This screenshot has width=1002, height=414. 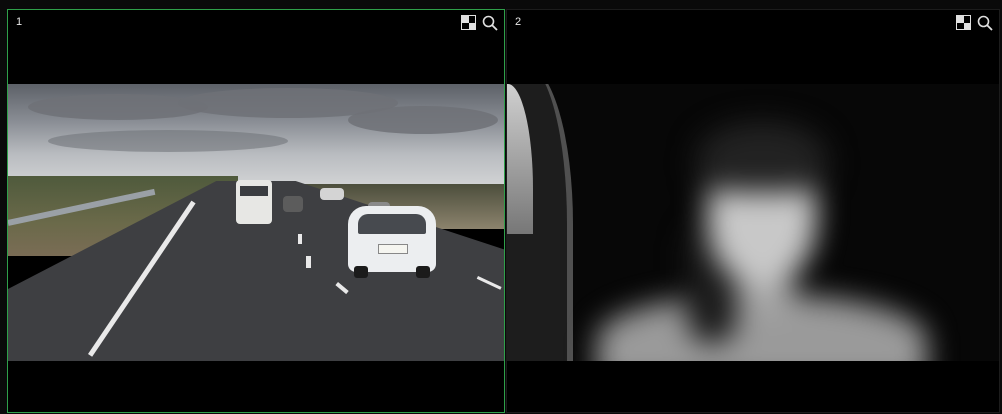 I want to click on license-plate, so click(x=393, y=249).